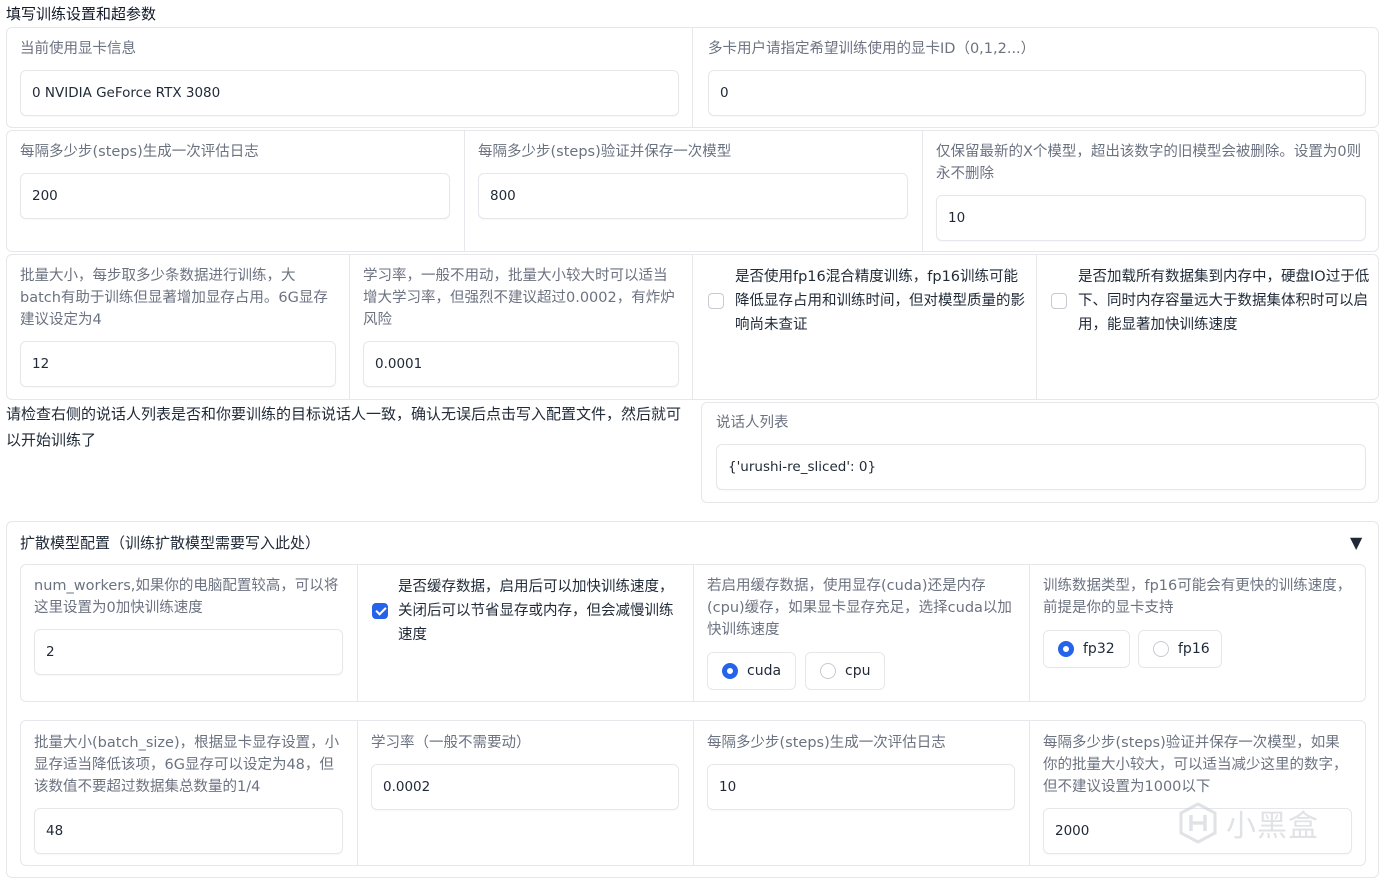  What do you see at coordinates (1037, 93) in the screenshot?
I see `gpu-ids-input: 0` at bounding box center [1037, 93].